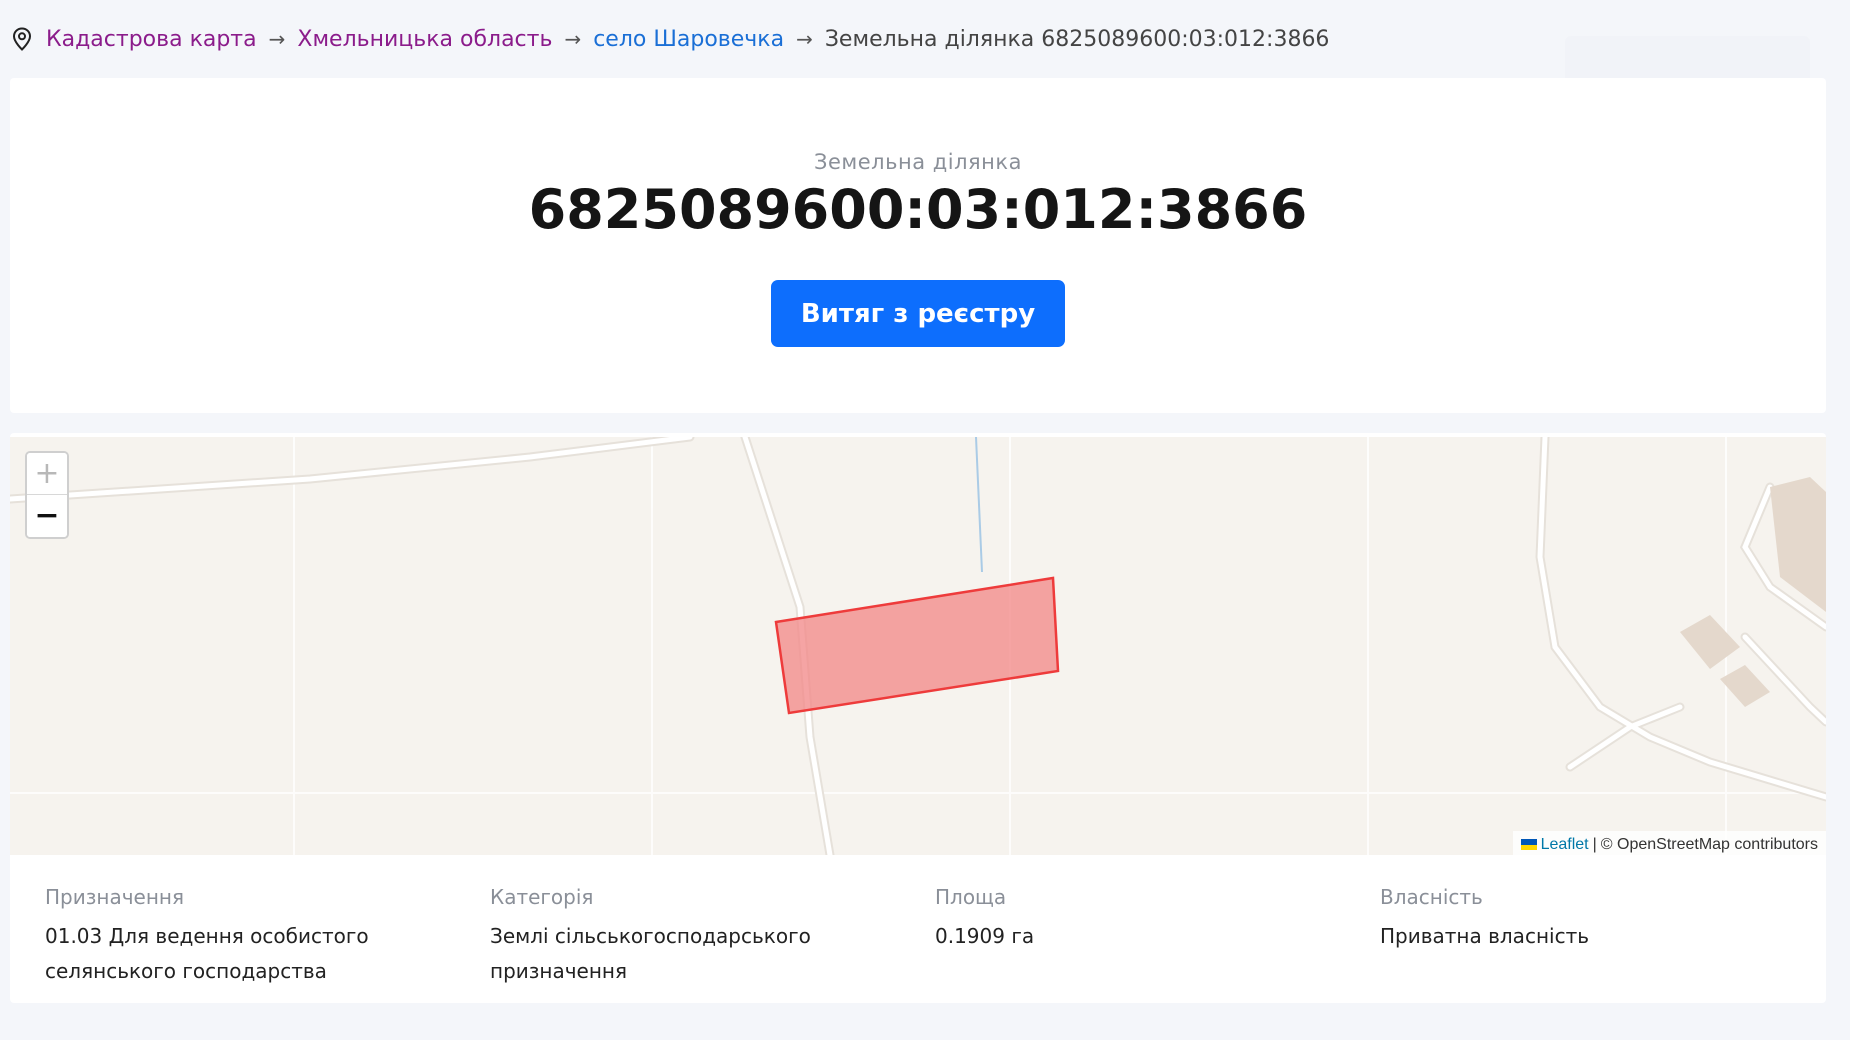 This screenshot has height=1040, width=1850. What do you see at coordinates (918, 209) in the screenshot?
I see `parcel-cadastral-number: 6825089600:03:012:3866` at bounding box center [918, 209].